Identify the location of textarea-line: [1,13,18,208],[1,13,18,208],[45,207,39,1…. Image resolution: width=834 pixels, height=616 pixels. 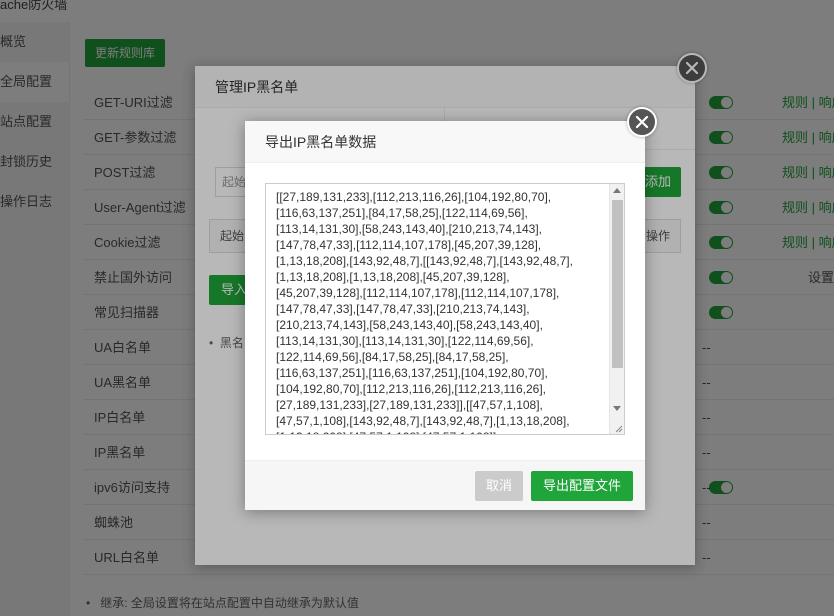
(393, 277).